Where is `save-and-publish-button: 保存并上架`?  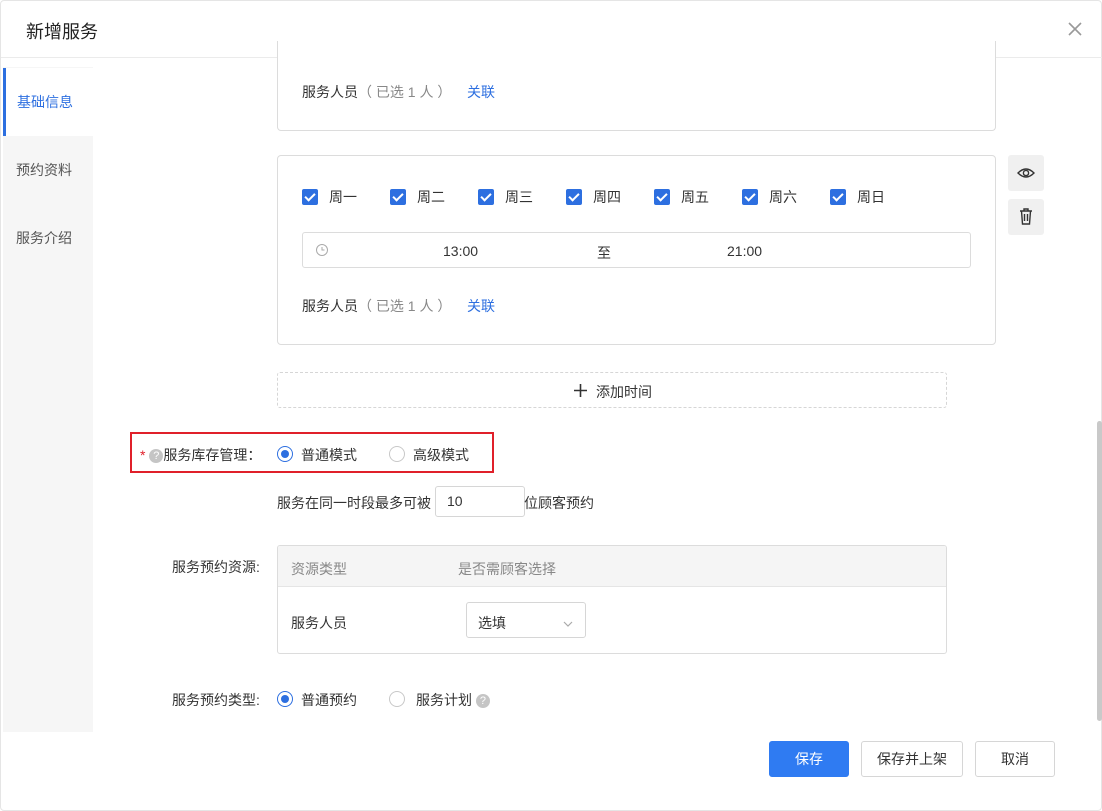 save-and-publish-button: 保存并上架 is located at coordinates (912, 759).